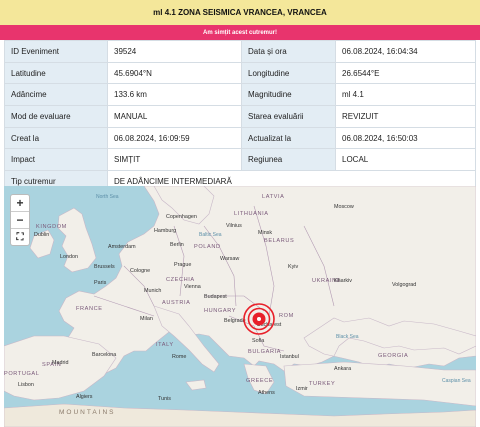 The height and width of the screenshot is (427, 480). I want to click on city-label: Sofia, so click(258, 341).